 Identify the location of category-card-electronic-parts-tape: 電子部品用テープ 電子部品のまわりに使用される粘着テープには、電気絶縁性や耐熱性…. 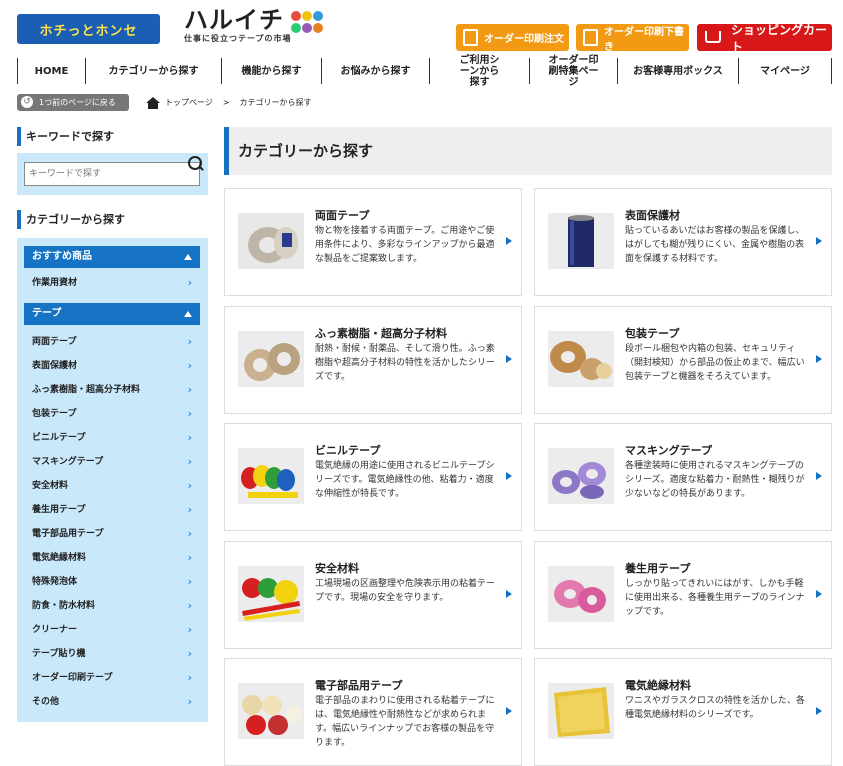
(373, 712).